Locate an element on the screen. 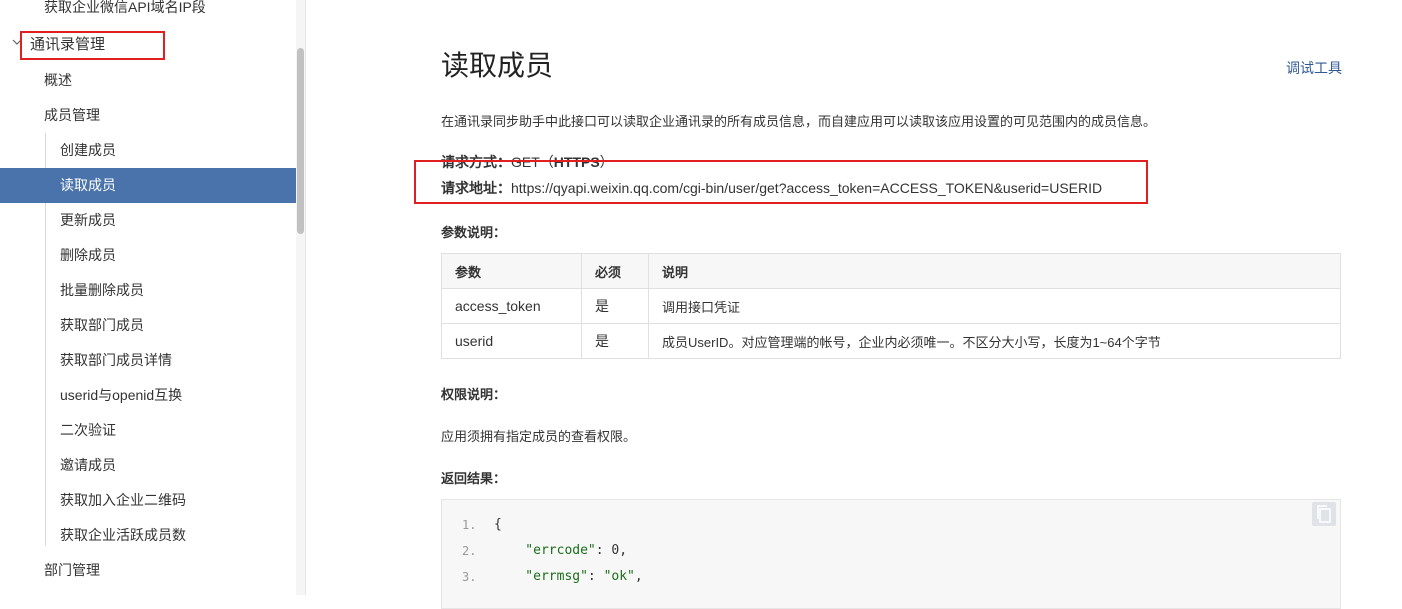 The width and height of the screenshot is (1402, 609). code-line-number: 1. is located at coordinates (469, 525).